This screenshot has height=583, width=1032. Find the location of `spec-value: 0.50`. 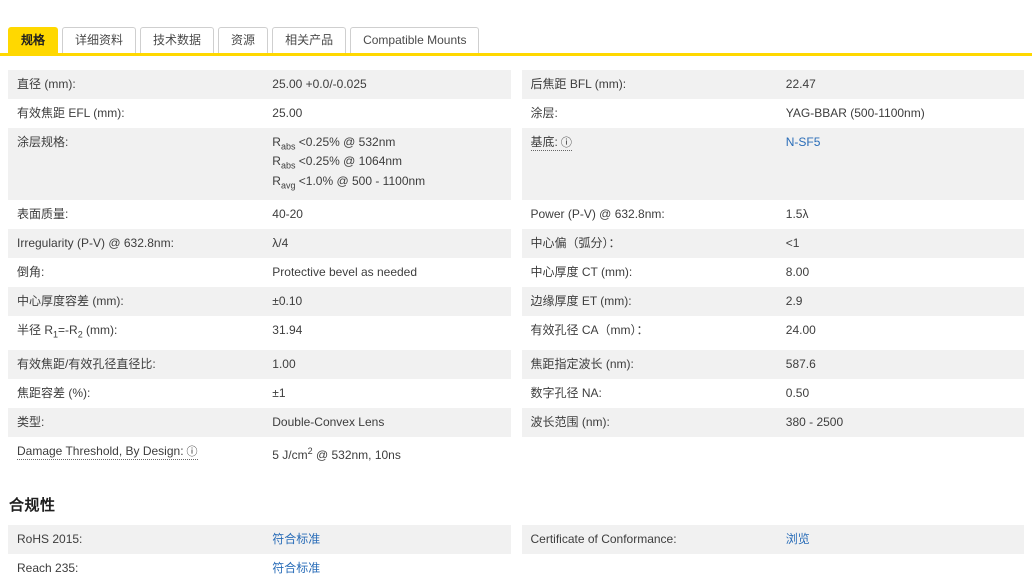

spec-value: 0.50 is located at coordinates (797, 392).